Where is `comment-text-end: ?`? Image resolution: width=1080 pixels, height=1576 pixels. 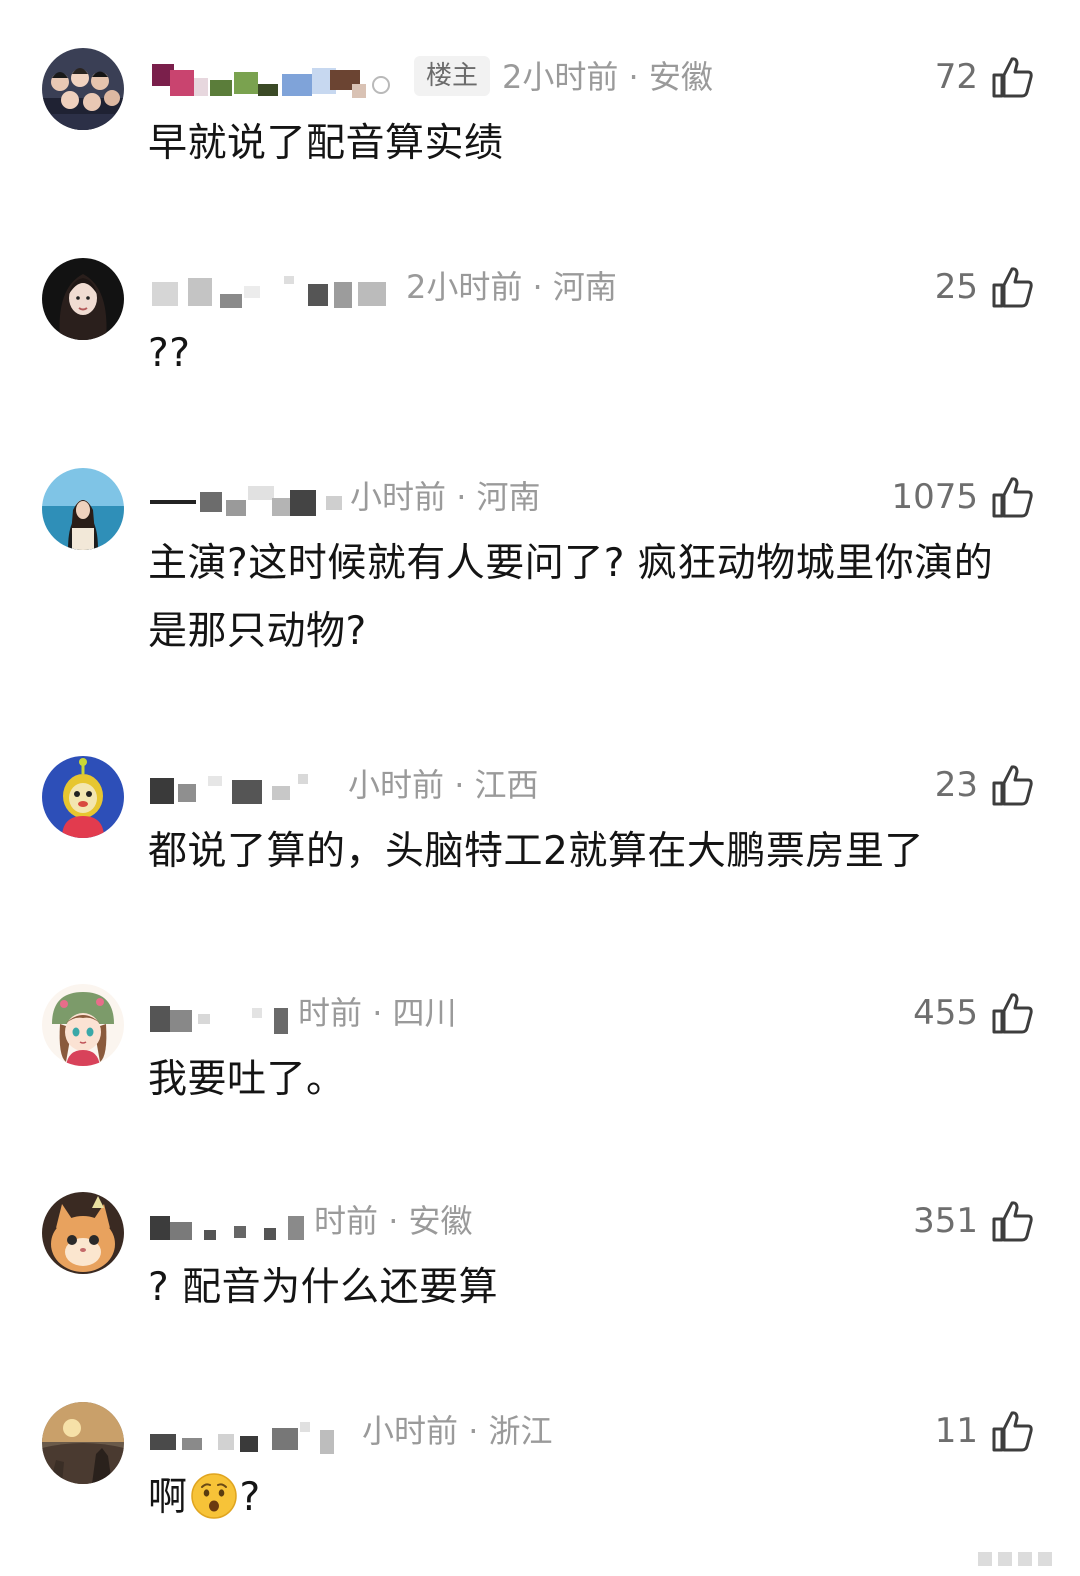 comment-text-end: ? is located at coordinates (250, 1497).